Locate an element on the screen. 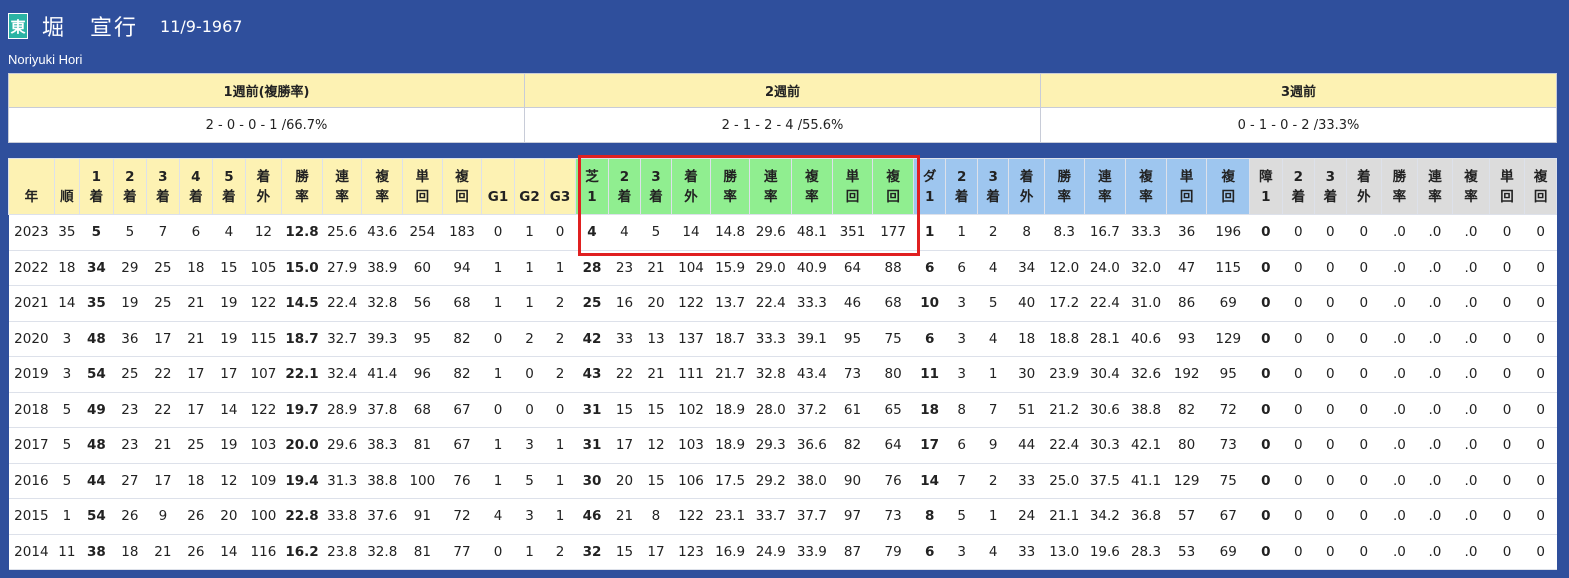 The image size is (1569, 578). table-cell: 23.8 is located at coordinates (342, 552).